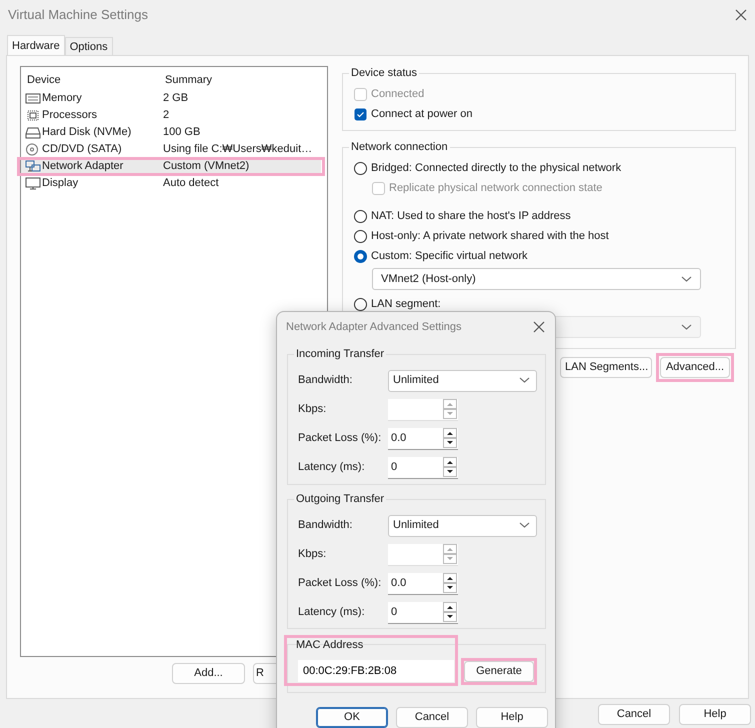 Image resolution: width=755 pixels, height=728 pixels. What do you see at coordinates (83, 166) in the screenshot?
I see `device-name: Network Adapter` at bounding box center [83, 166].